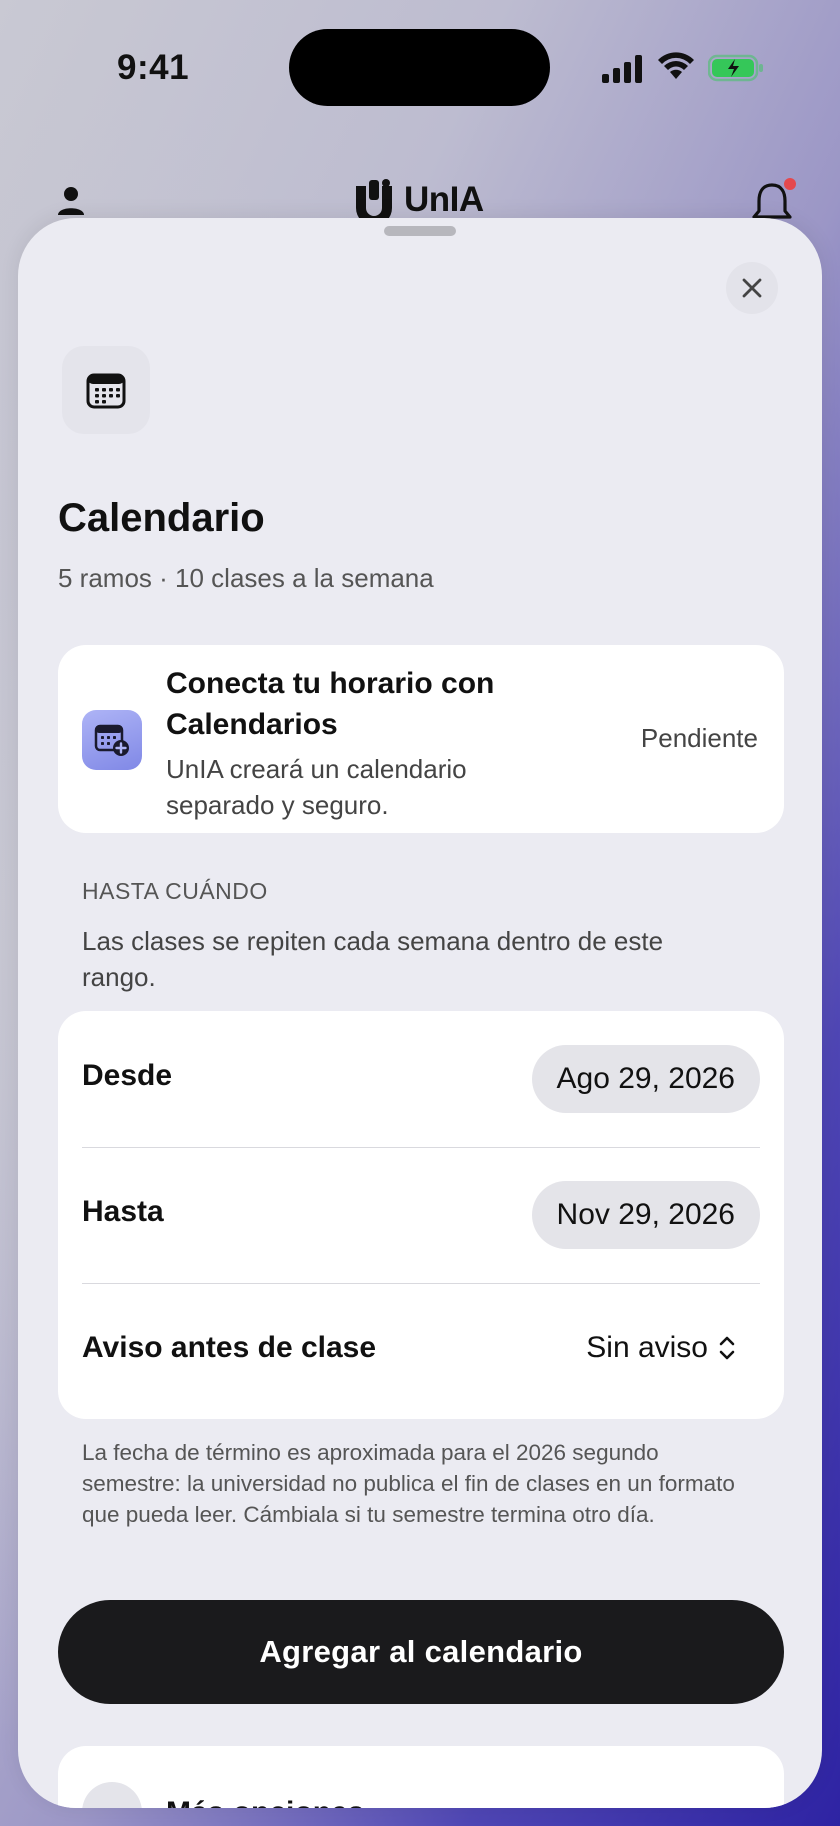 This screenshot has height=1826, width=840. Describe the element at coordinates (647, 1347) in the screenshot. I see `reminder-value: Sin aviso` at that location.